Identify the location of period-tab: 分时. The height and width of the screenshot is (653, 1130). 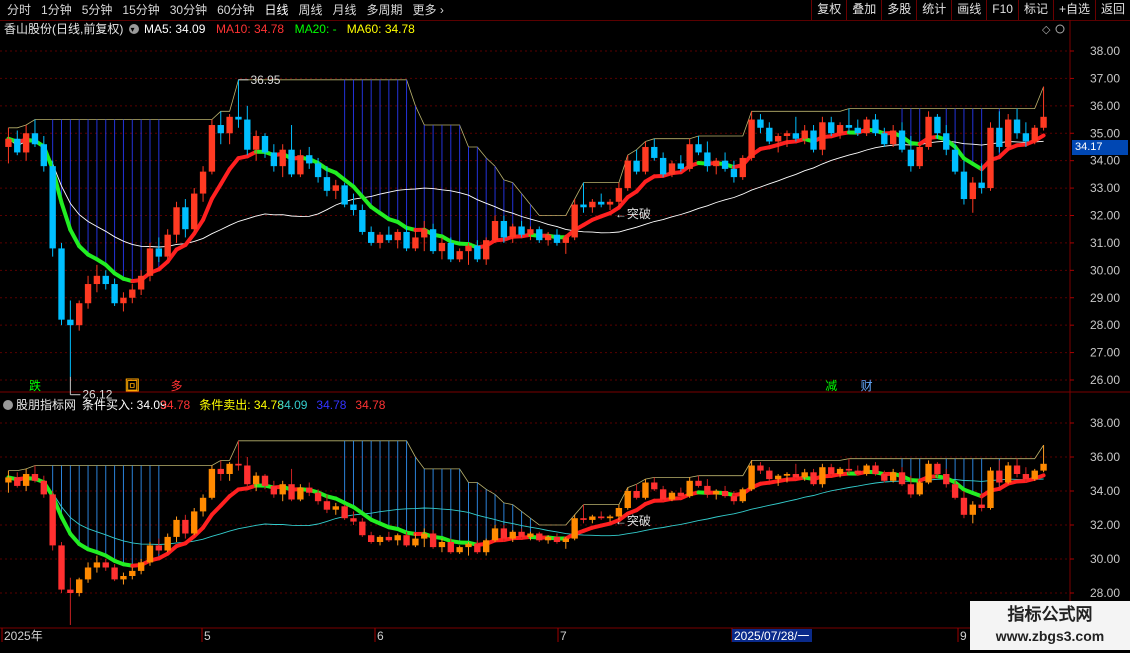
(19, 10).